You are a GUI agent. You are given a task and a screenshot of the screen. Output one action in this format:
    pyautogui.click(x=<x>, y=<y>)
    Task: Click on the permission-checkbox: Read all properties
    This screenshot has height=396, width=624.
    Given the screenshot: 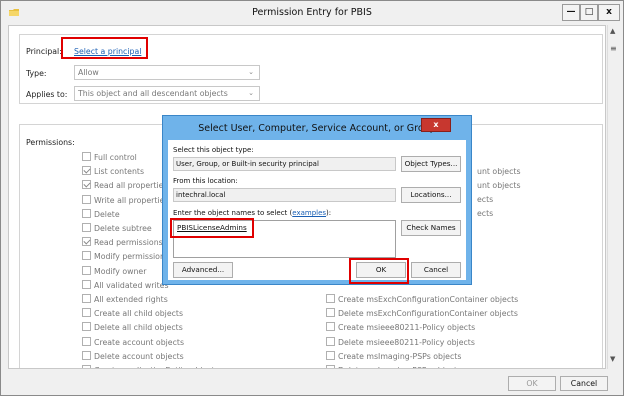 What is the action you would take?
    pyautogui.click(x=124, y=186)
    